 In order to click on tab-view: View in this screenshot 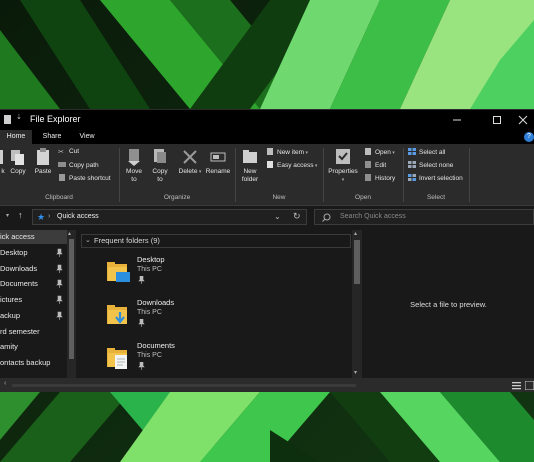, I will do `click(87, 137)`.